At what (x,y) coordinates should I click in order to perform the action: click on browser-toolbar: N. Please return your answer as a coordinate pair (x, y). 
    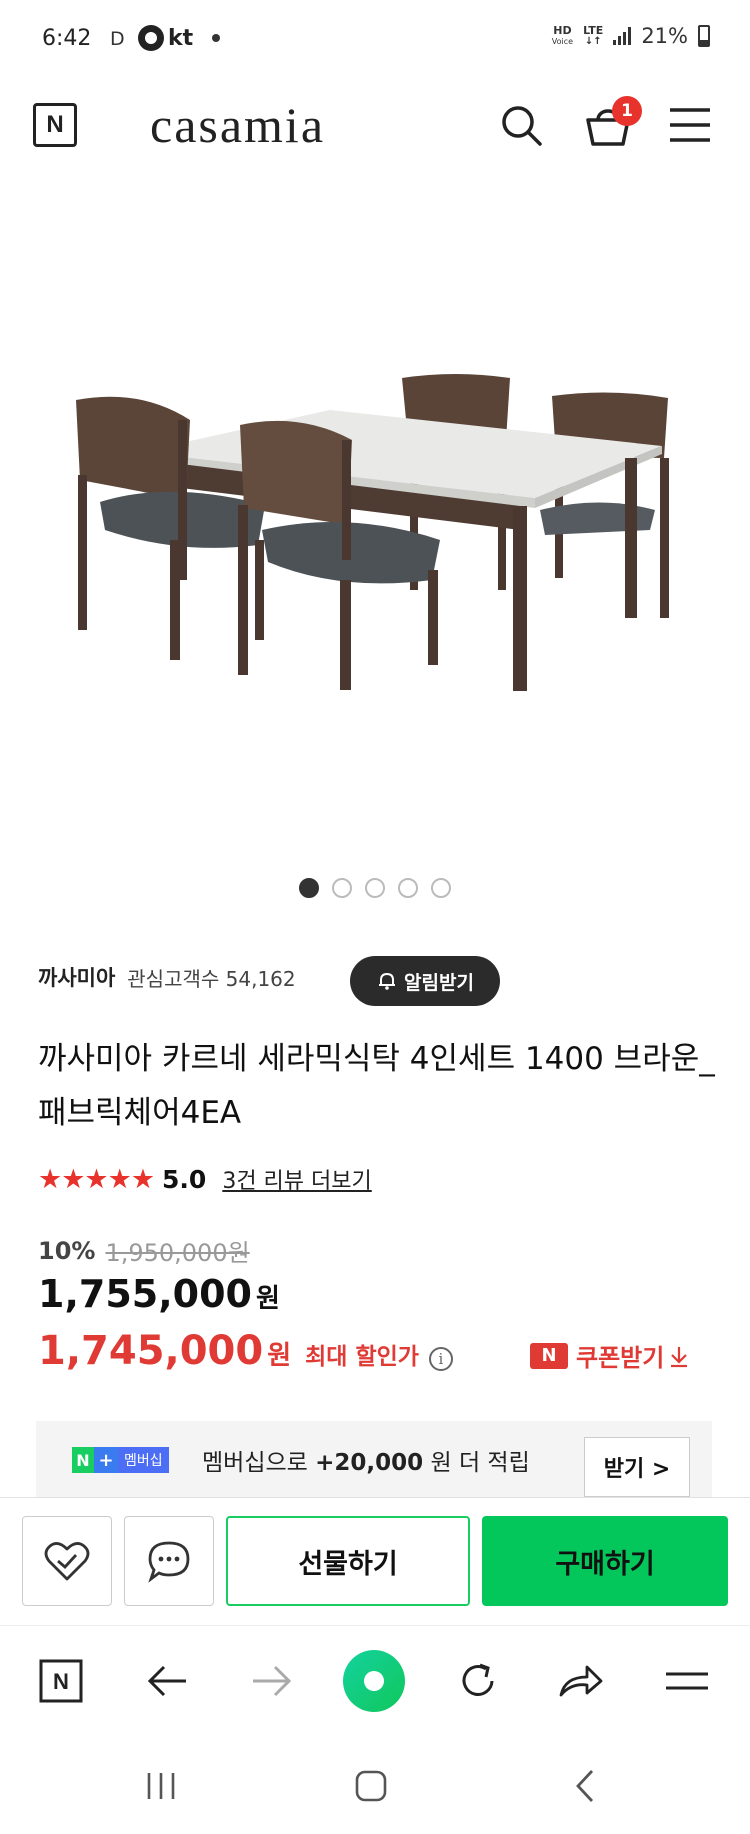
    Looking at the image, I should click on (375, 1680).